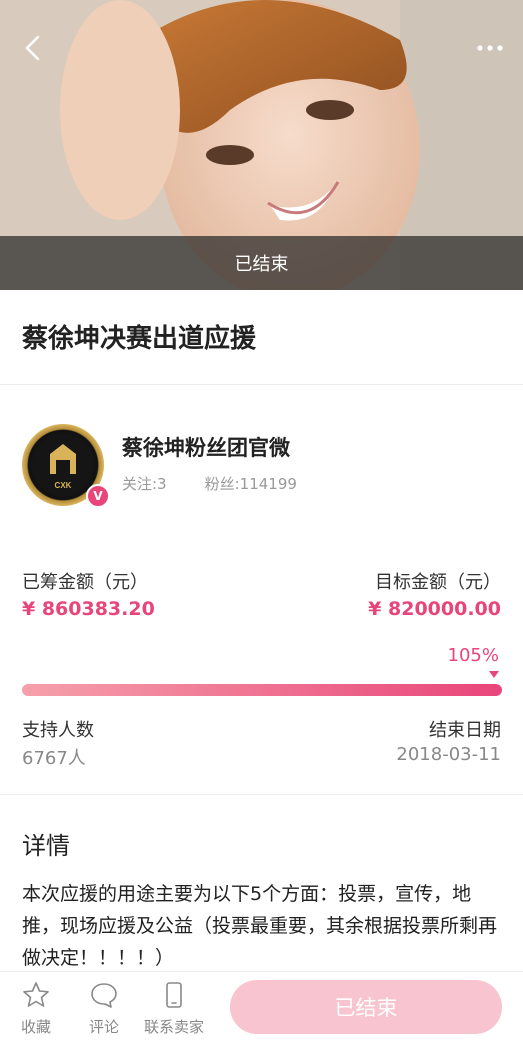  I want to click on progress-bar, so click(262, 690).